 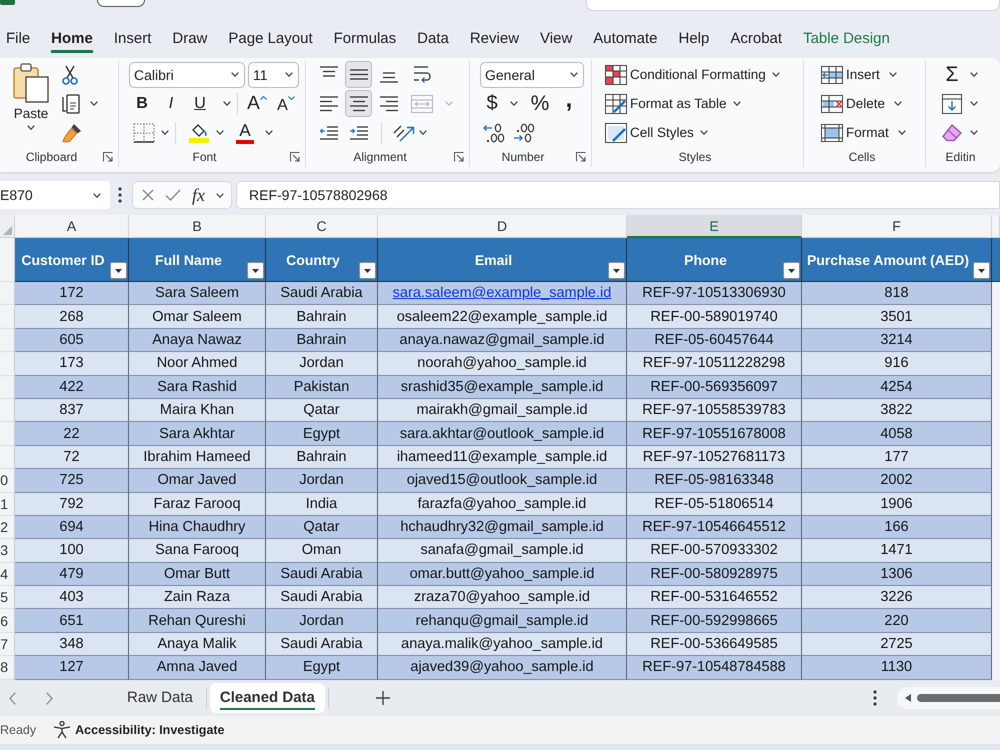 What do you see at coordinates (173, 195) in the screenshot?
I see `enter-check-icon` at bounding box center [173, 195].